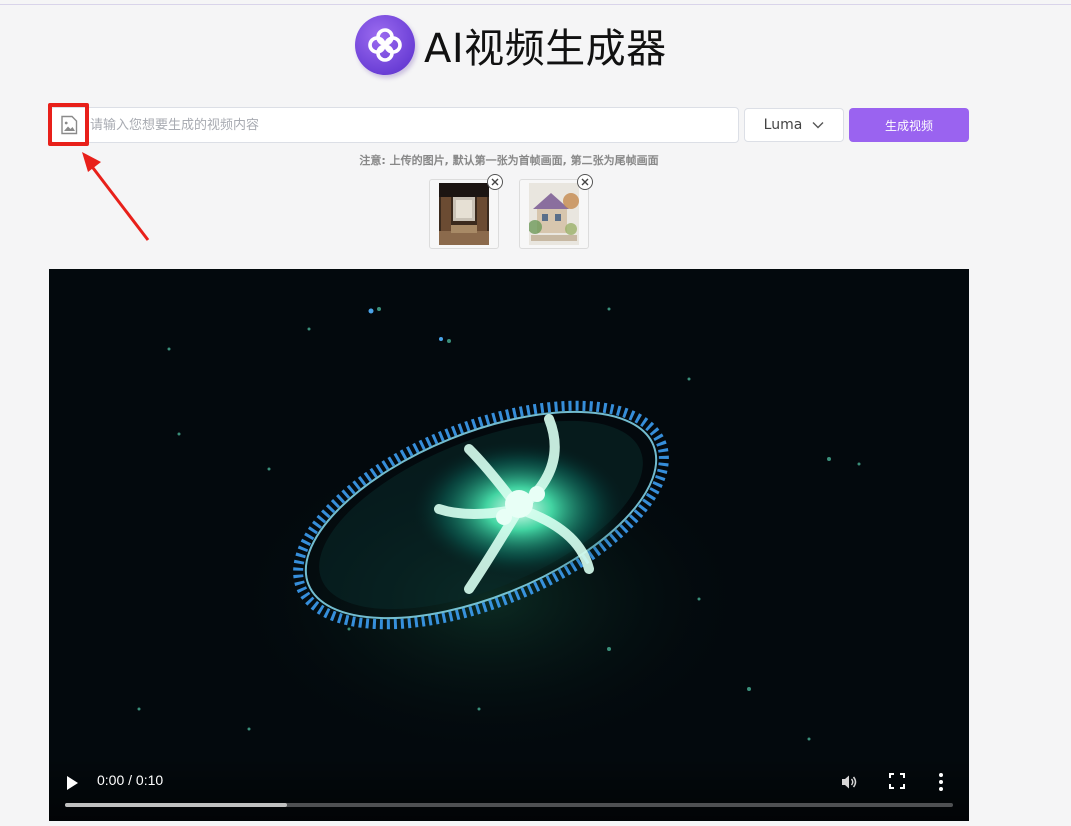  I want to click on fullscreen-icon, so click(897, 781).